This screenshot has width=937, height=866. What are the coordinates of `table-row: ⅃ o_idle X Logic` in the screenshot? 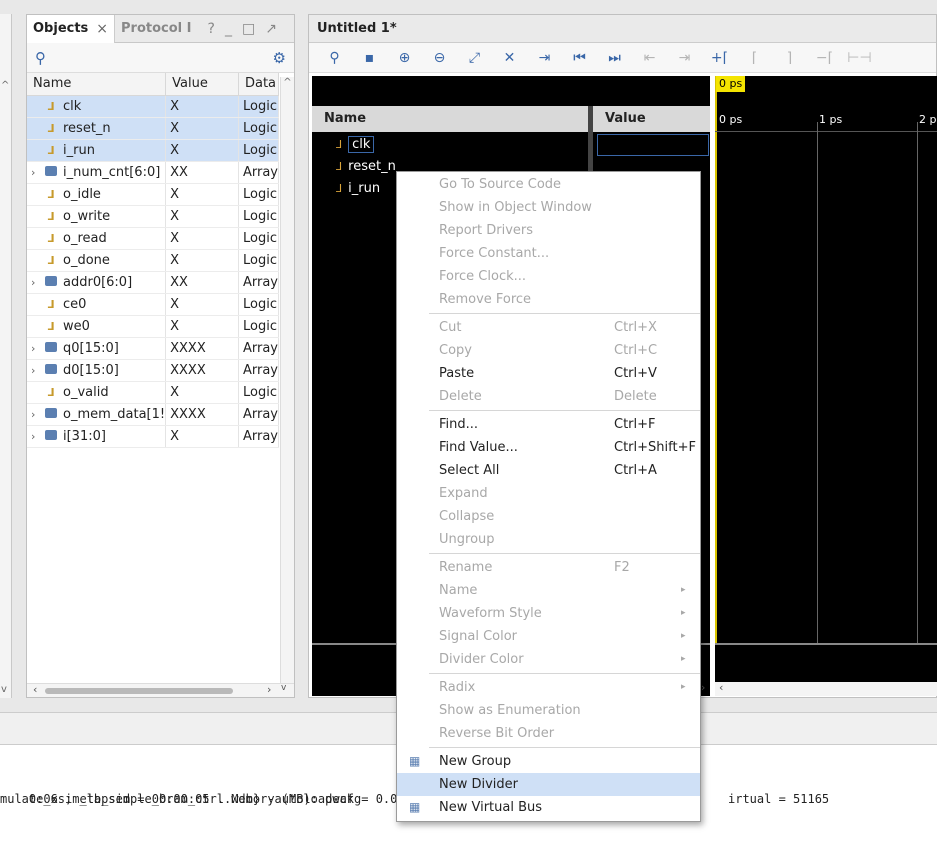 It's located at (153, 194).